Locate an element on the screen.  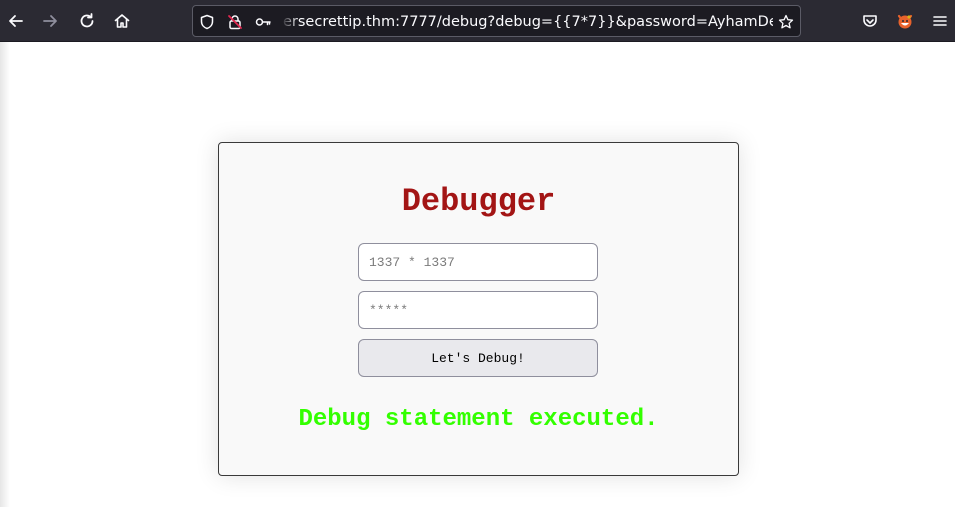
pocket-button is located at coordinates (870, 21).